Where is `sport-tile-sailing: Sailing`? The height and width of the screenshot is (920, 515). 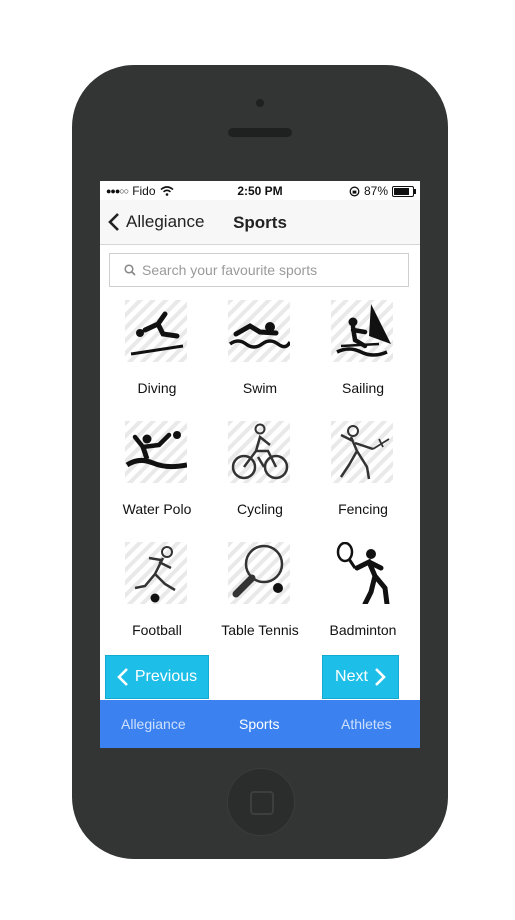
sport-tile-sailing: Sailing is located at coordinates (363, 357).